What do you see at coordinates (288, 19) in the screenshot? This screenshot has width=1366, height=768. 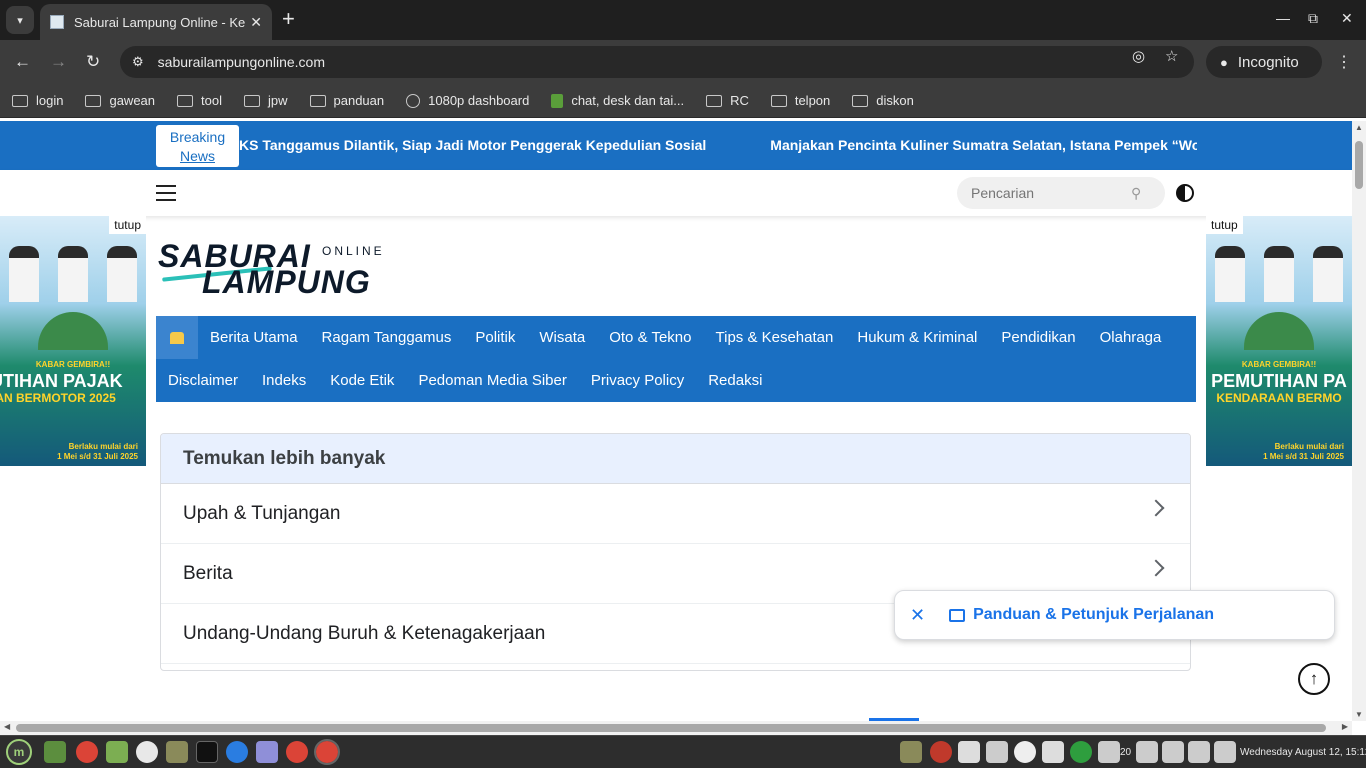 I see `new-tab-button: +` at bounding box center [288, 19].